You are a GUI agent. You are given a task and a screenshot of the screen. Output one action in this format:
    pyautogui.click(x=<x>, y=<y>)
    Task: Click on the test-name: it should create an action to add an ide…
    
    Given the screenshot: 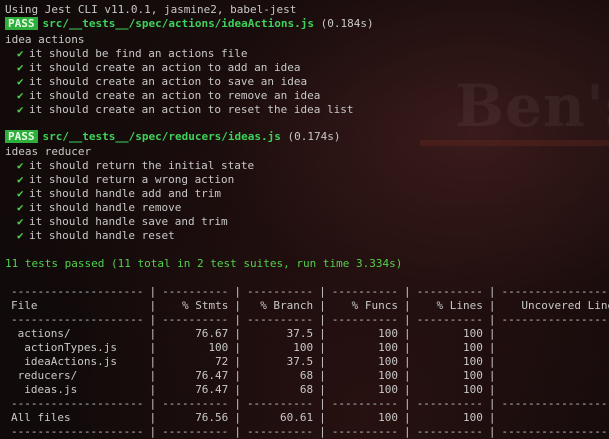 What is the action you would take?
    pyautogui.click(x=165, y=67)
    